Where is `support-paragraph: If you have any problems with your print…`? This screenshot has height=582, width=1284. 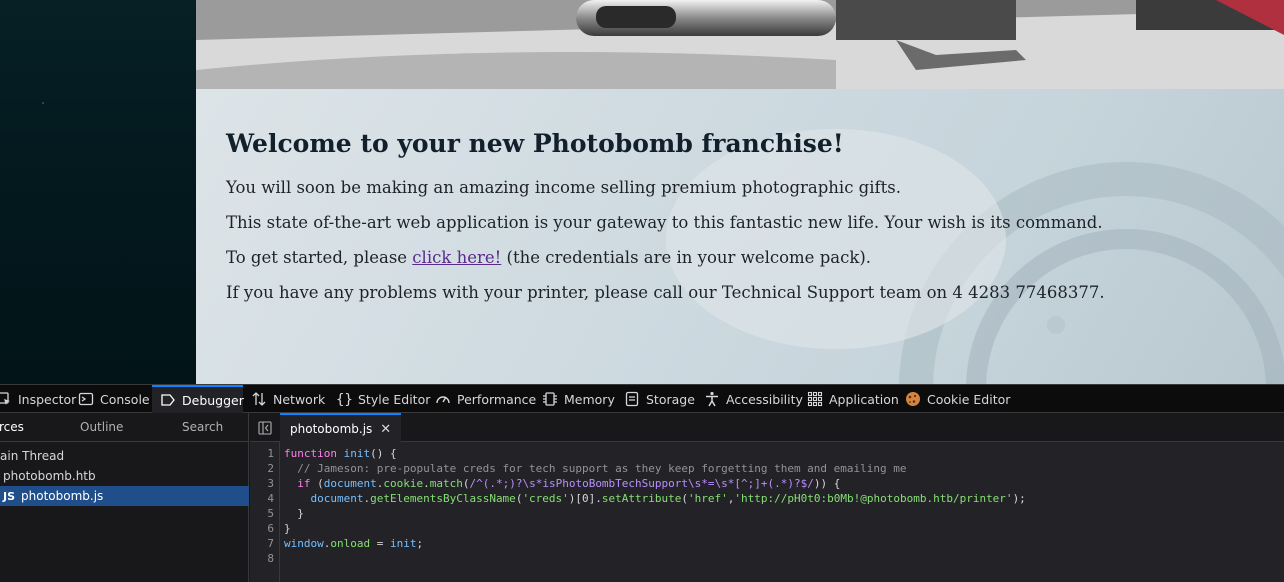
support-paragraph: If you have any problems with your print… is located at coordinates (665, 292).